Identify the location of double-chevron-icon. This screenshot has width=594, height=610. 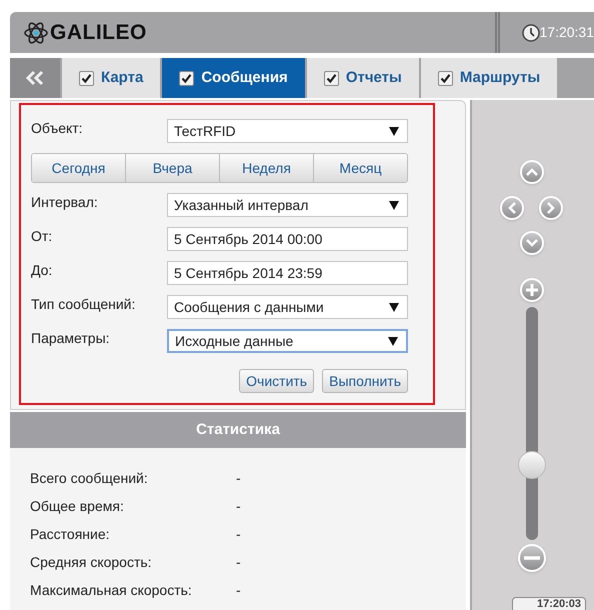
(35, 78).